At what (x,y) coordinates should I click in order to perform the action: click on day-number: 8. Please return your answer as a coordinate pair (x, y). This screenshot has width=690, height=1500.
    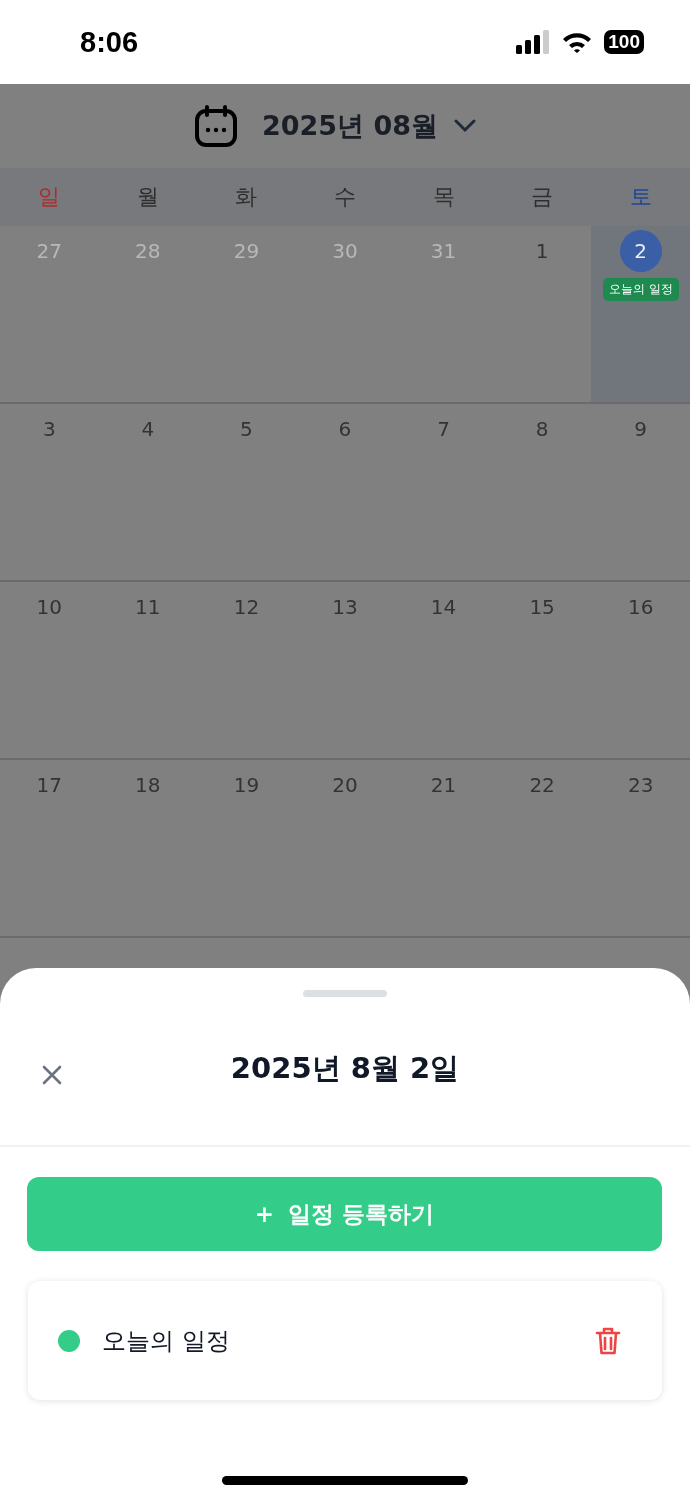
    Looking at the image, I should click on (542, 429).